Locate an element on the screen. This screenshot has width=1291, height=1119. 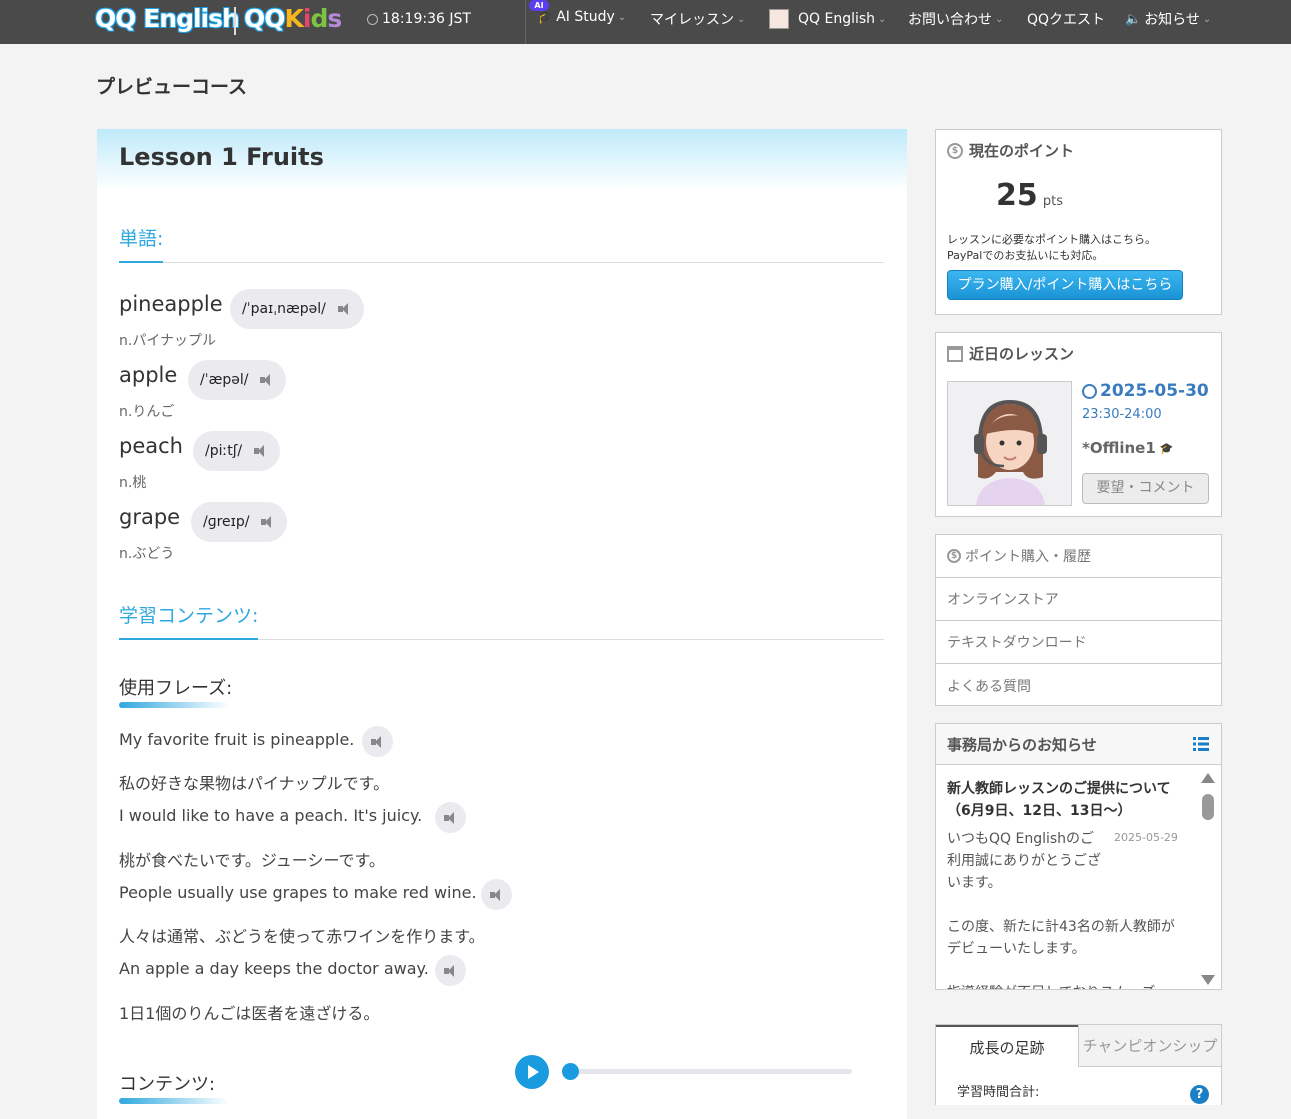
notice-scrollbar is located at coordinates (1208, 878).